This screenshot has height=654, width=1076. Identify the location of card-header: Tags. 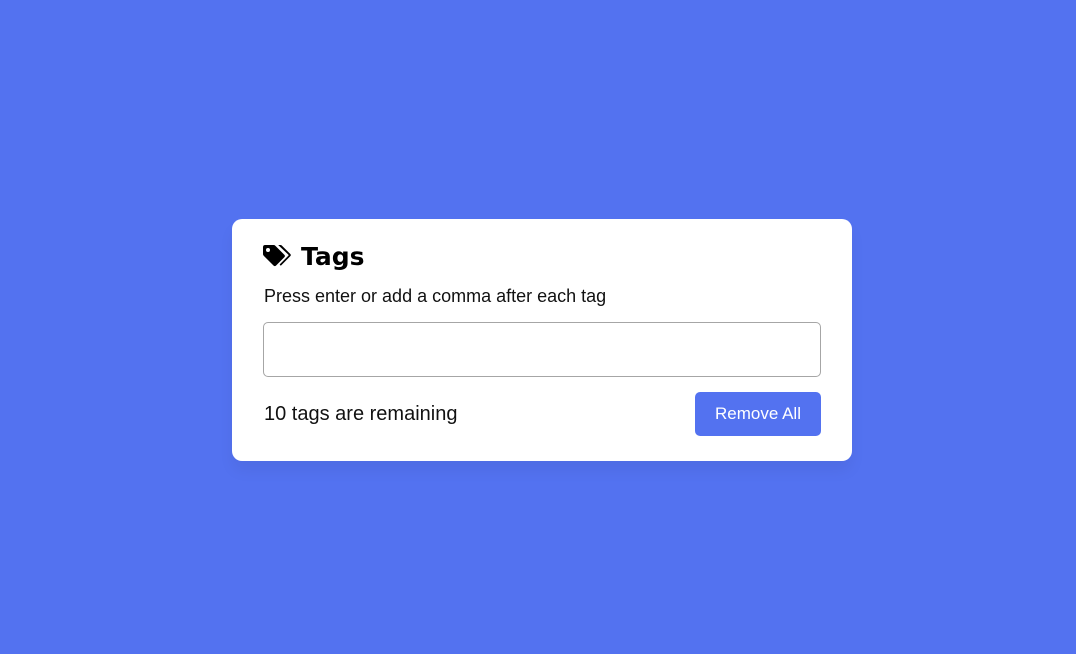
(313, 257).